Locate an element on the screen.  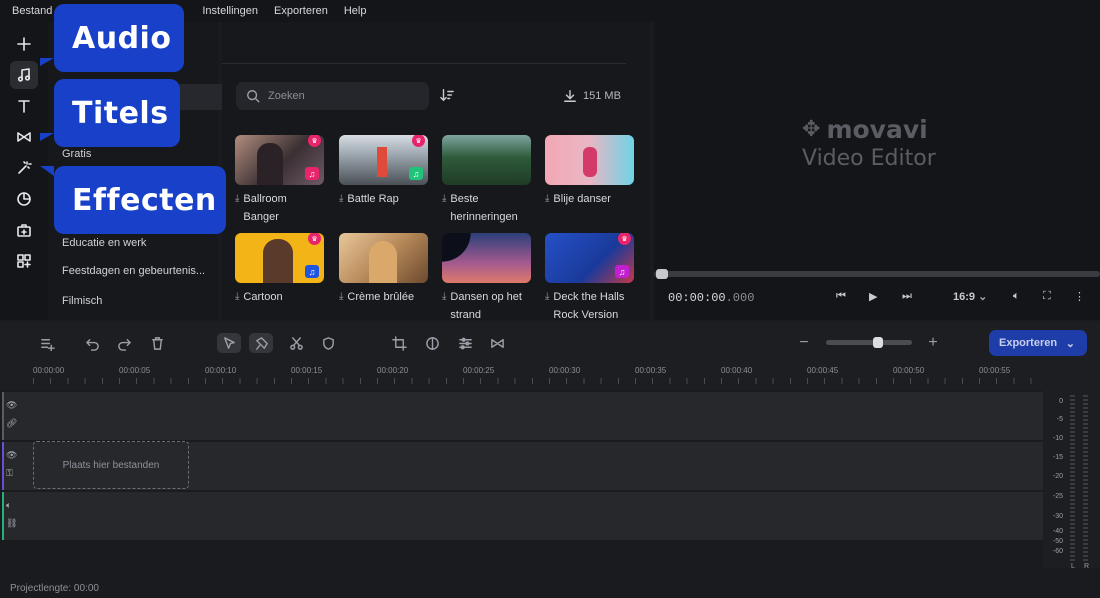
add-track-button is located at coordinates (47, 343).